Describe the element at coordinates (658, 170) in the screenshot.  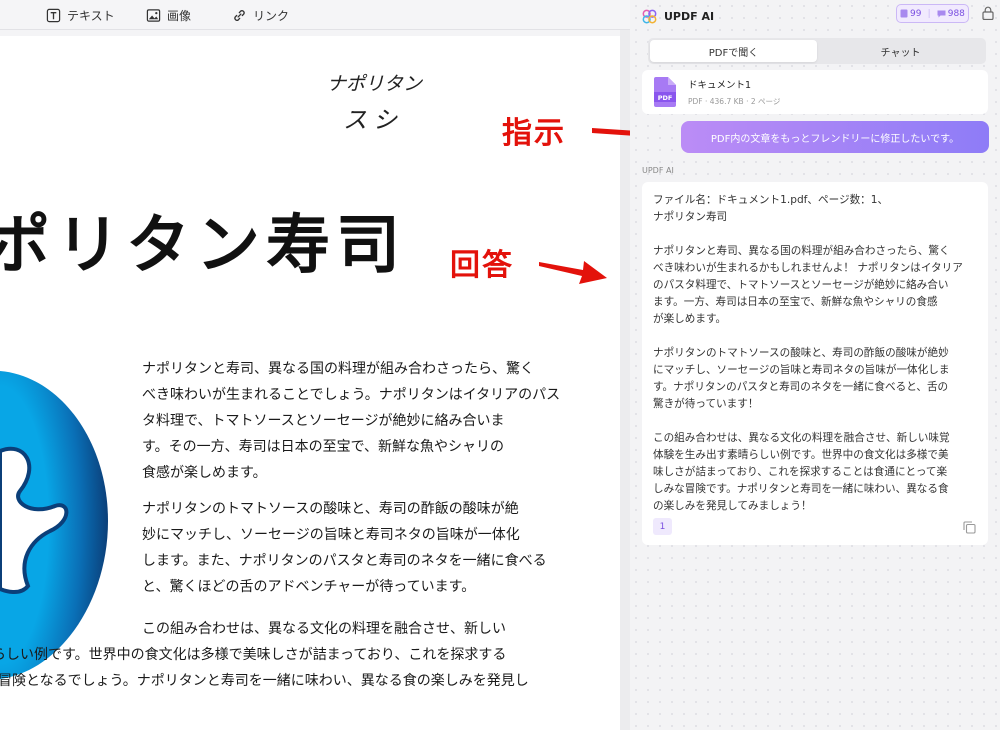
I see `response-label: UPDF AI` at that location.